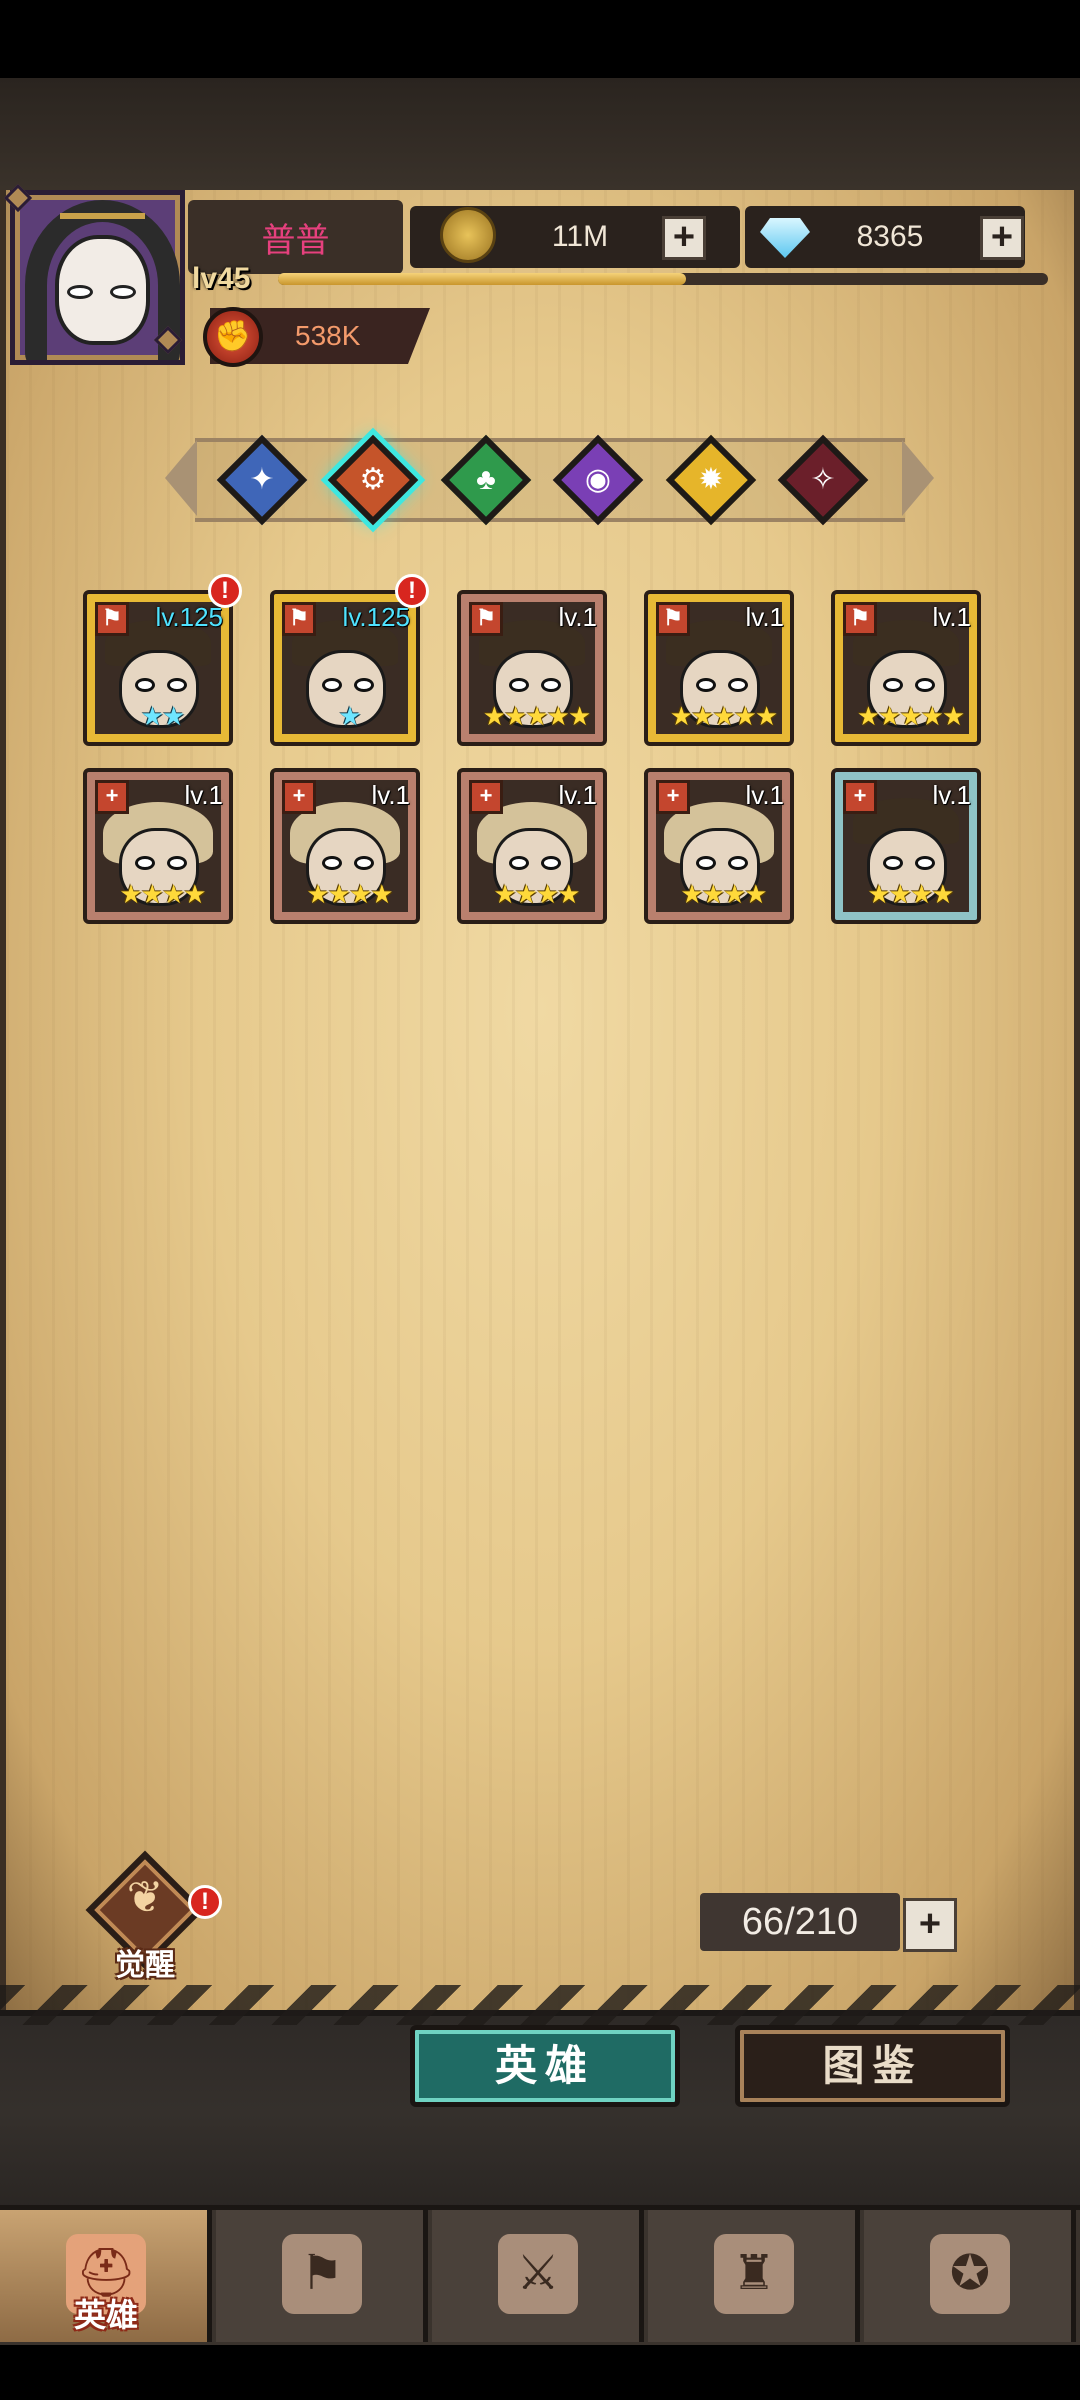 The width and height of the screenshot is (1080, 2400). I want to click on gem-amount: 8365, so click(890, 236).